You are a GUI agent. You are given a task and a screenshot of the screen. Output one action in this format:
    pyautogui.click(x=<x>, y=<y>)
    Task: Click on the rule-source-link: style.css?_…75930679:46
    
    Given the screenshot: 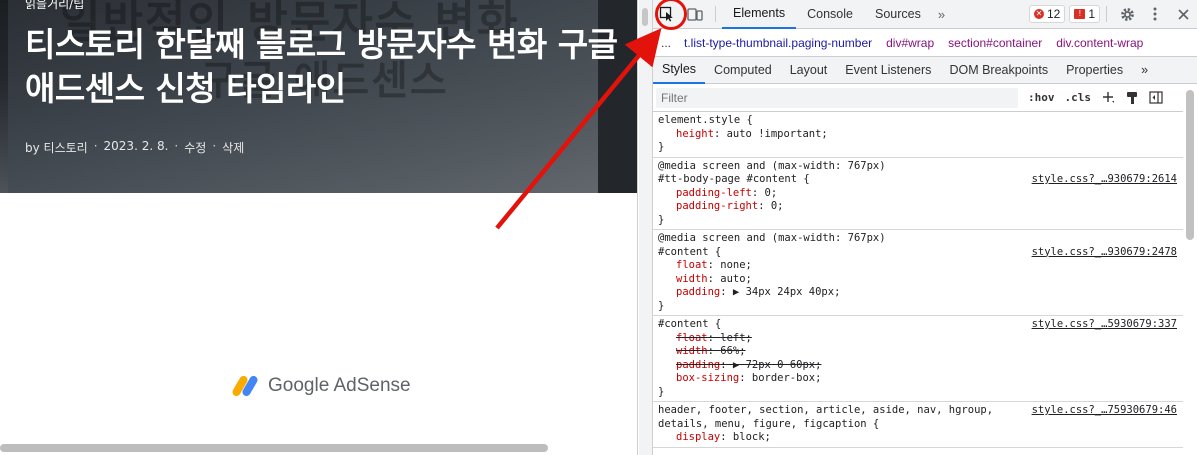 What is the action you would take?
    pyautogui.click(x=1104, y=411)
    